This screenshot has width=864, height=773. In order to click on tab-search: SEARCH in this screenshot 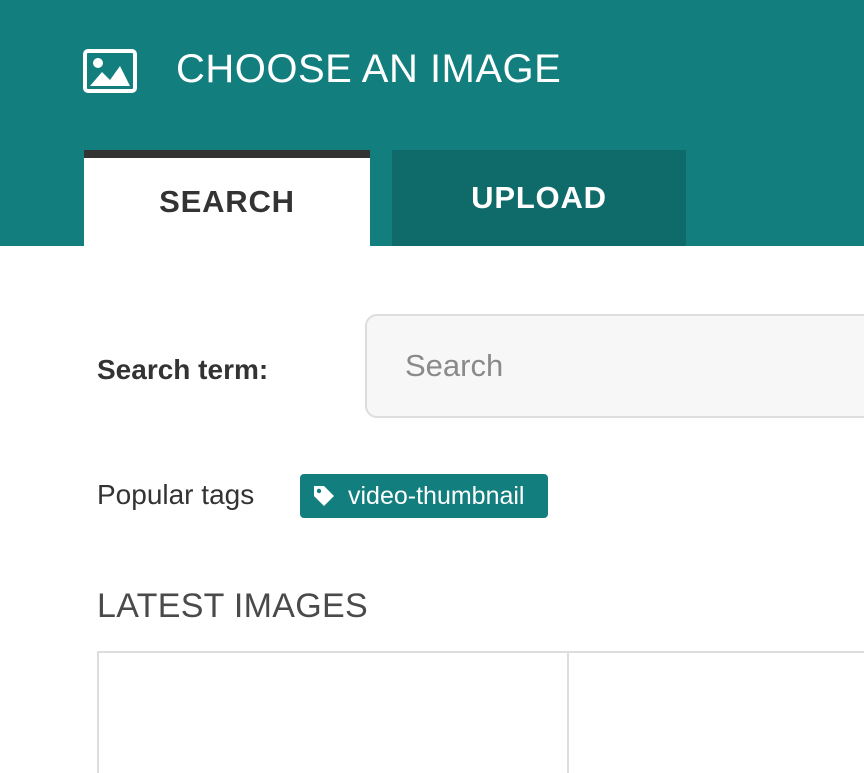, I will do `click(227, 198)`.